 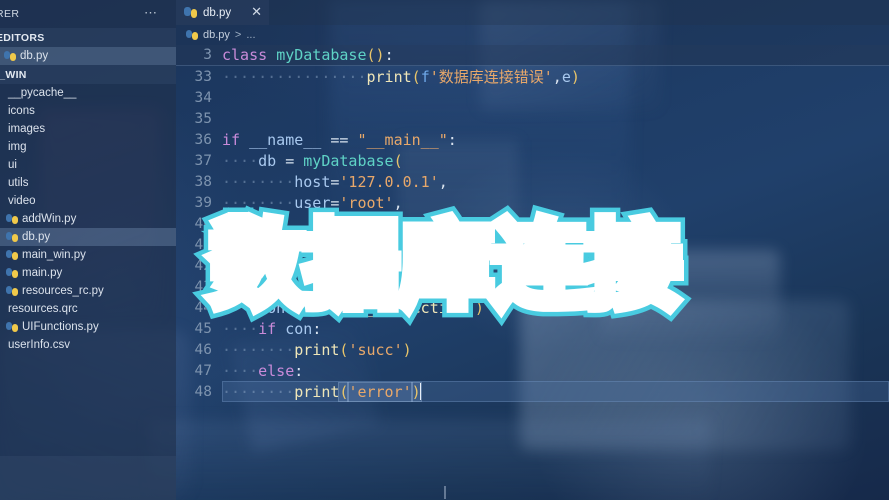 I want to click on file-tree-item: video, so click(x=88, y=201).